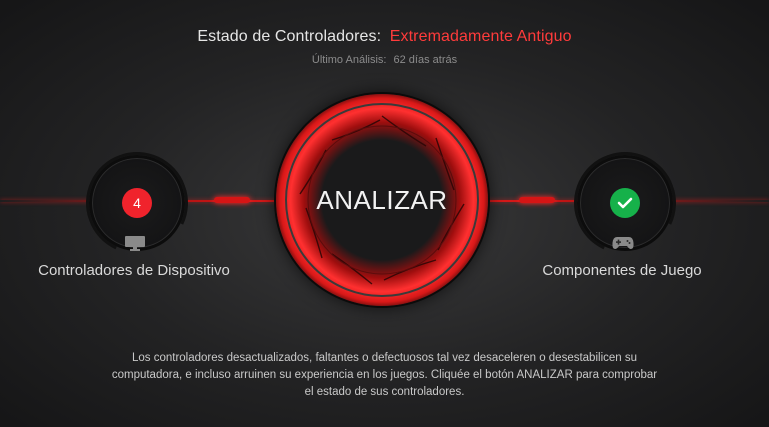 This screenshot has height=427, width=769. What do you see at coordinates (135, 246) in the screenshot?
I see `monitor-icon` at bounding box center [135, 246].